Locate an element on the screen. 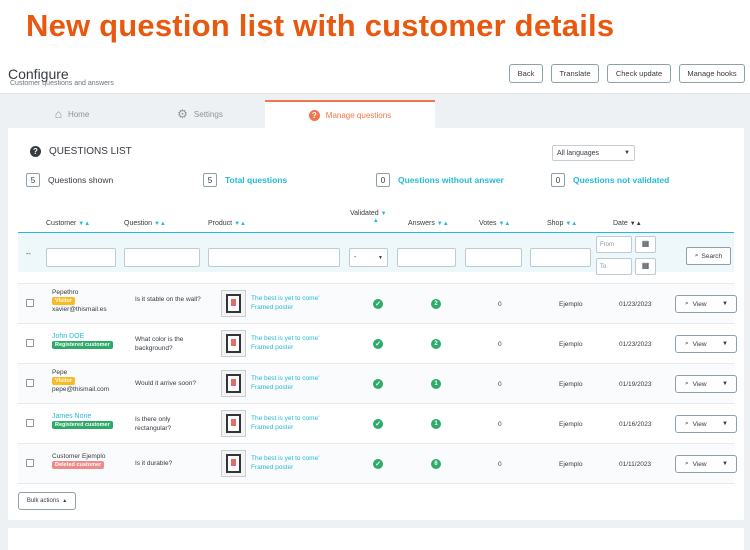 The image size is (750, 550). filter-question-input is located at coordinates (162, 257).